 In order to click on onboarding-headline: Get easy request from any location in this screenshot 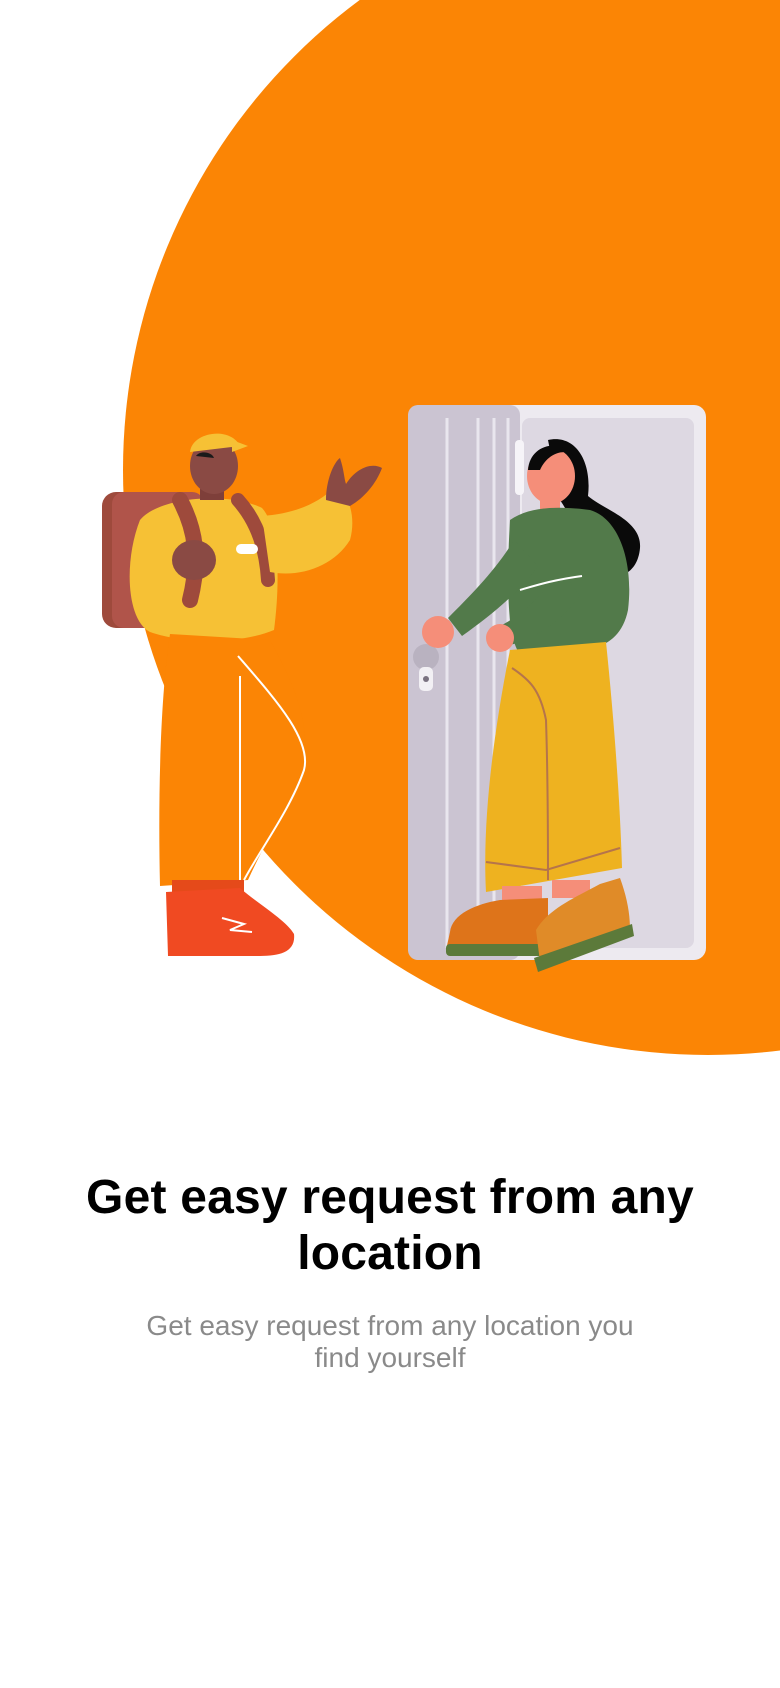, I will do `click(390, 1225)`.